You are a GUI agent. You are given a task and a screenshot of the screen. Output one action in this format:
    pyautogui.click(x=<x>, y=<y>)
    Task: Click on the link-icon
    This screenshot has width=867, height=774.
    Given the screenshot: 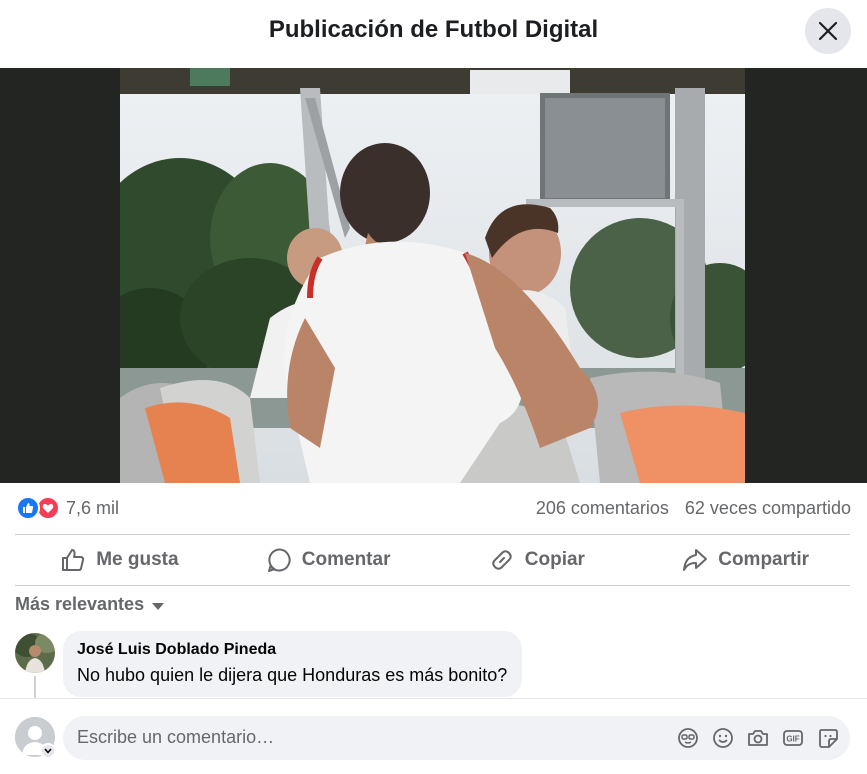 What is the action you would take?
    pyautogui.click(x=502, y=560)
    